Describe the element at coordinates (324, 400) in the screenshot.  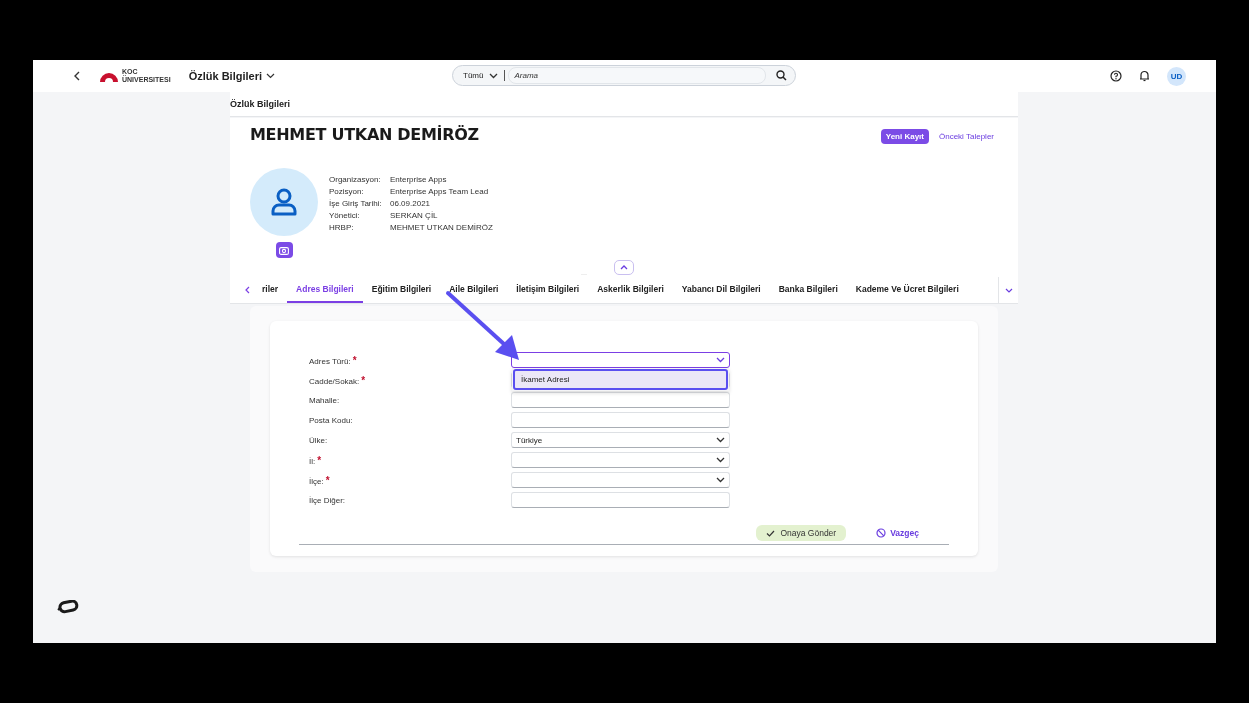
I see `field-label: Mahalle:` at that location.